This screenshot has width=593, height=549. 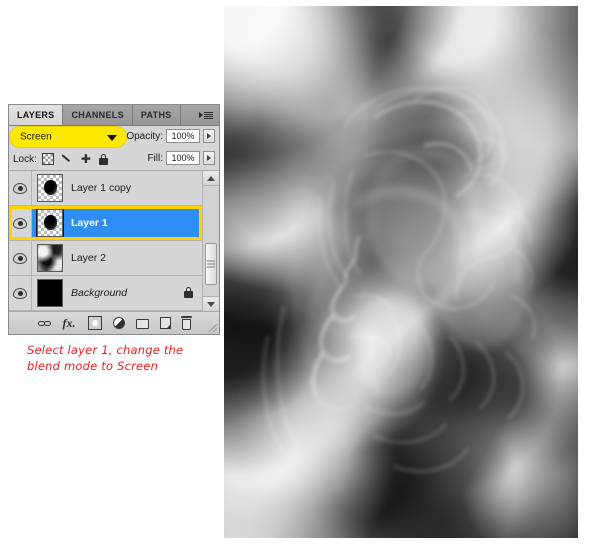 What do you see at coordinates (99, 293) in the screenshot?
I see `layer-name: Background` at bounding box center [99, 293].